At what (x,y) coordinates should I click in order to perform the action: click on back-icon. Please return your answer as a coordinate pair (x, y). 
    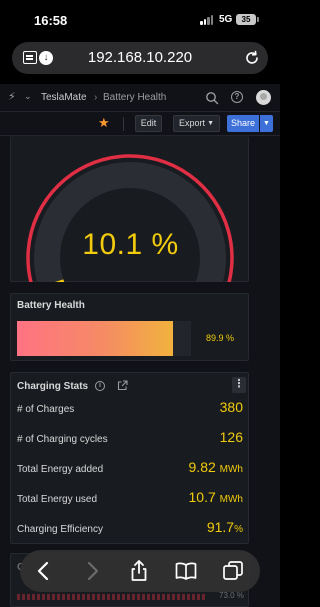
    Looking at the image, I should click on (44, 571).